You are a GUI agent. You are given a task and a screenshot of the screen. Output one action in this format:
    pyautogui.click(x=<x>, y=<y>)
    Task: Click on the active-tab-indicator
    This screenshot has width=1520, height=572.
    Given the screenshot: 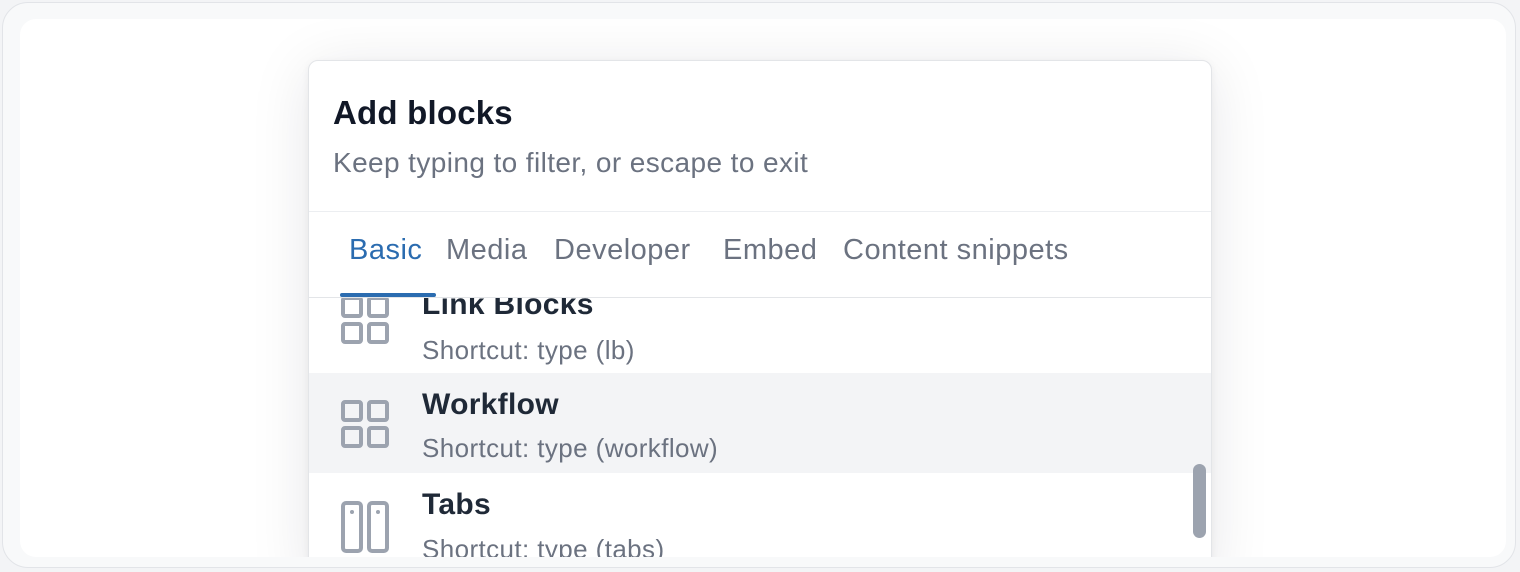 What is the action you would take?
    pyautogui.click(x=388, y=295)
    